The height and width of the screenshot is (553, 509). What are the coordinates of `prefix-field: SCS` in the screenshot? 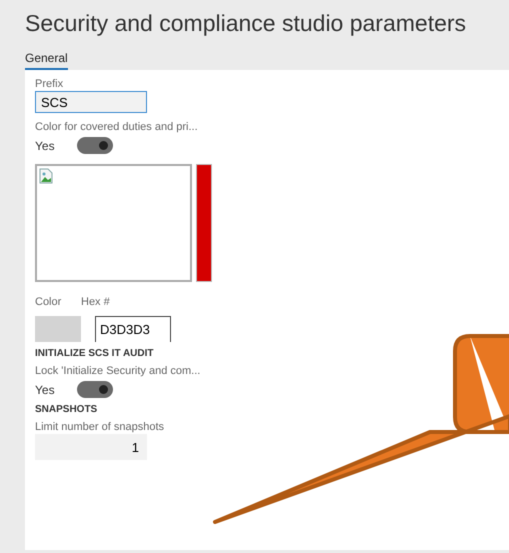 It's located at (91, 102).